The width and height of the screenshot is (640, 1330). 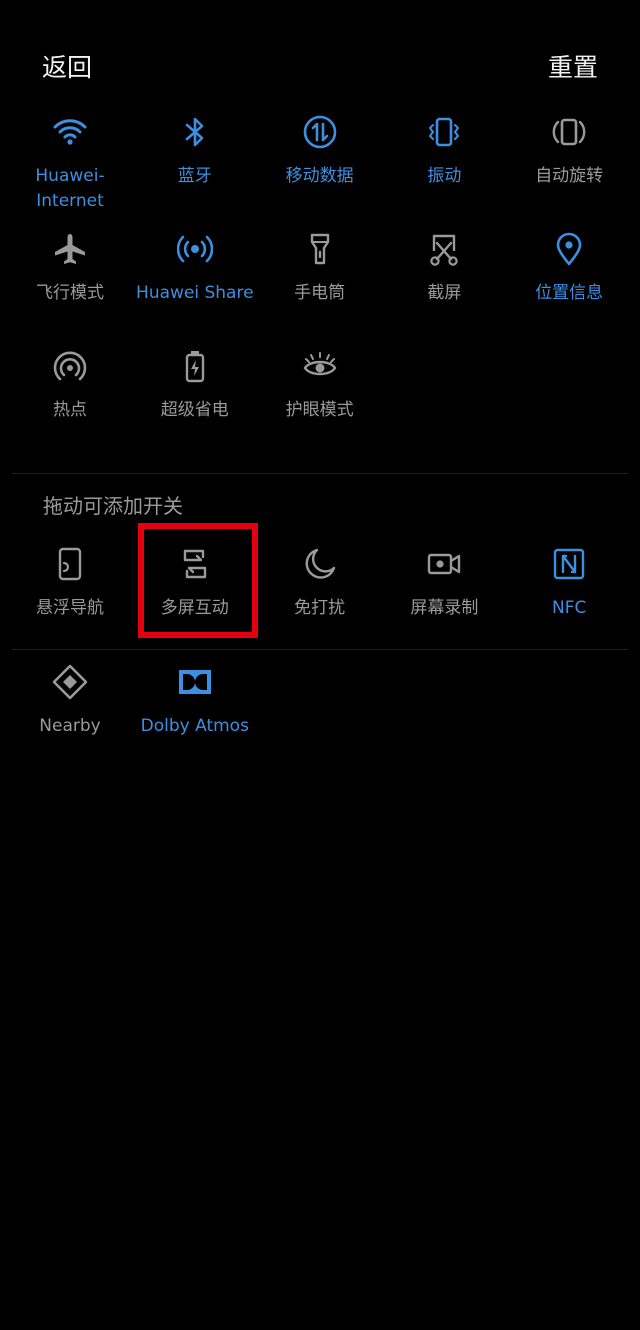 I want to click on tile-floating-nav: 悬浮导航, so click(x=70, y=601).